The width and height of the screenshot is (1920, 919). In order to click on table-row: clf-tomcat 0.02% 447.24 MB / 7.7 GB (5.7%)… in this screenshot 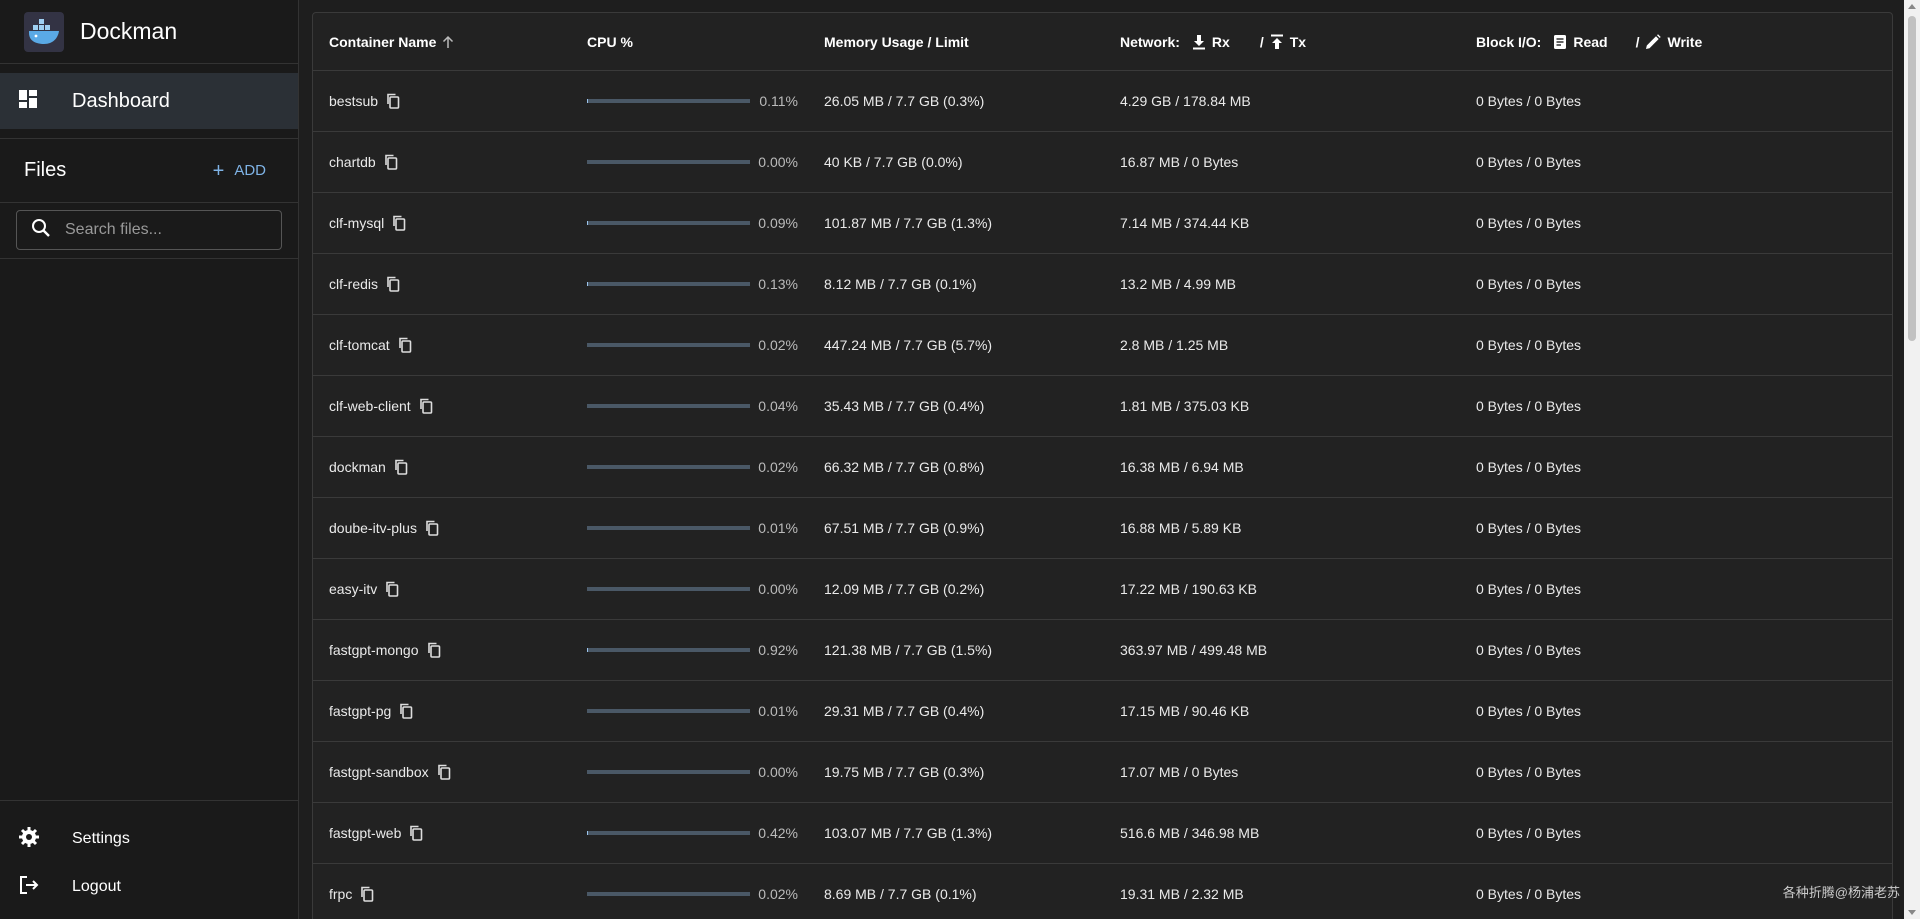, I will do `click(1102, 345)`.